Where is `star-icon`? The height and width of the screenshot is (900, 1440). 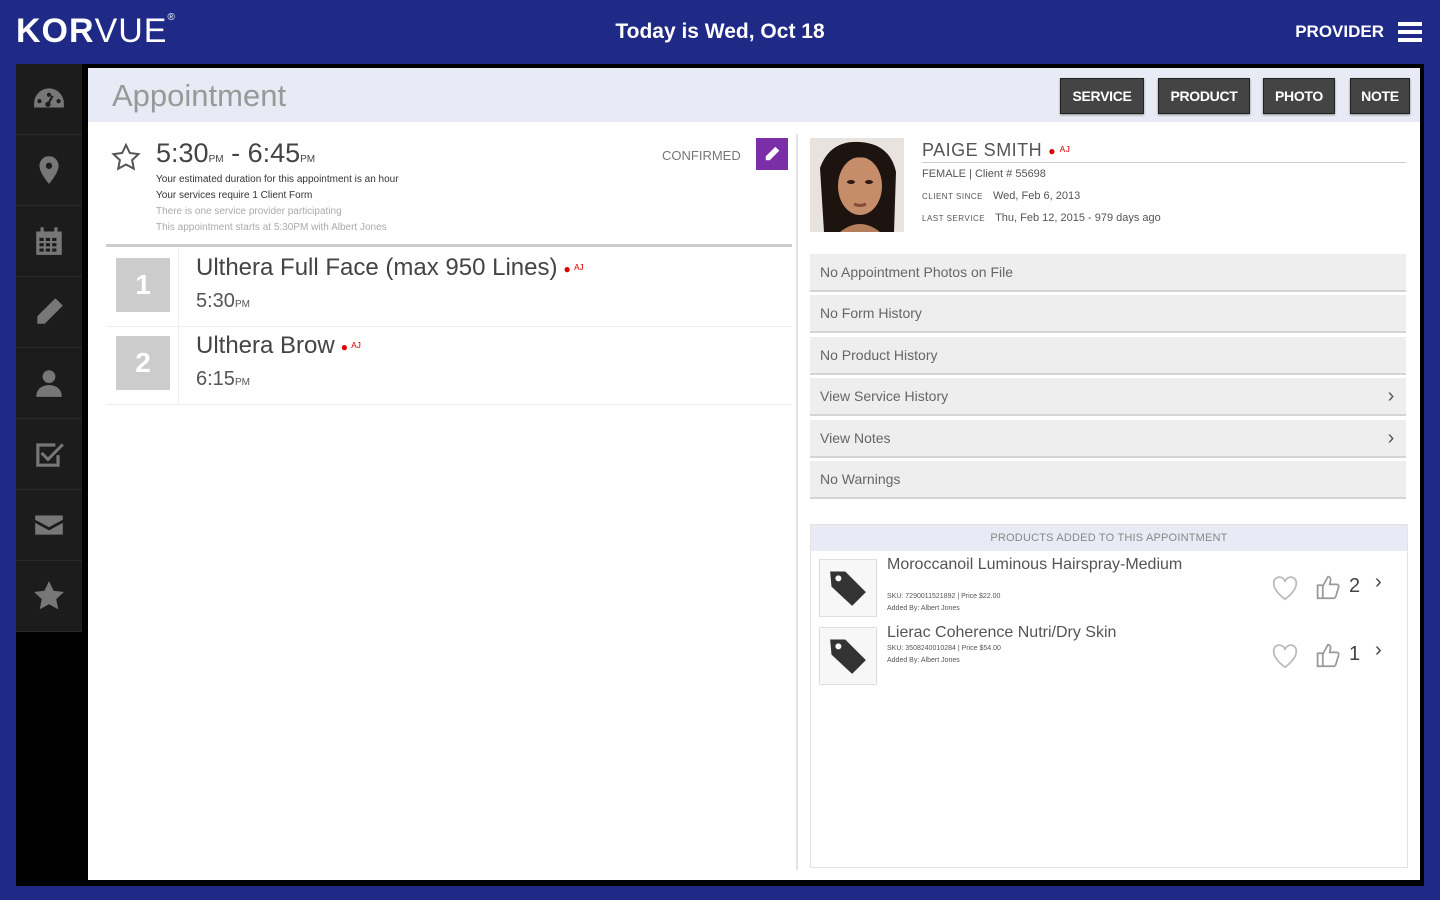
star-icon is located at coordinates (49, 595).